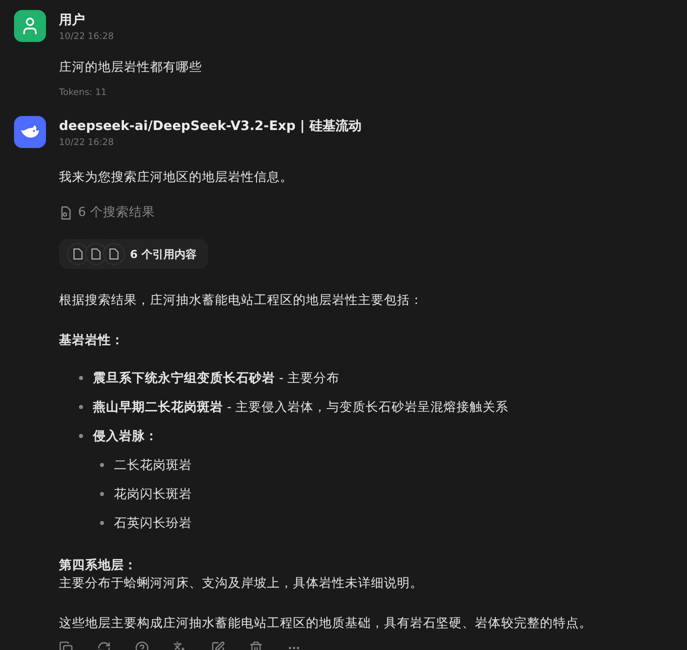 This screenshot has height=650, width=687. Describe the element at coordinates (83, 93) in the screenshot. I see `token-count: Tokens: 11` at that location.